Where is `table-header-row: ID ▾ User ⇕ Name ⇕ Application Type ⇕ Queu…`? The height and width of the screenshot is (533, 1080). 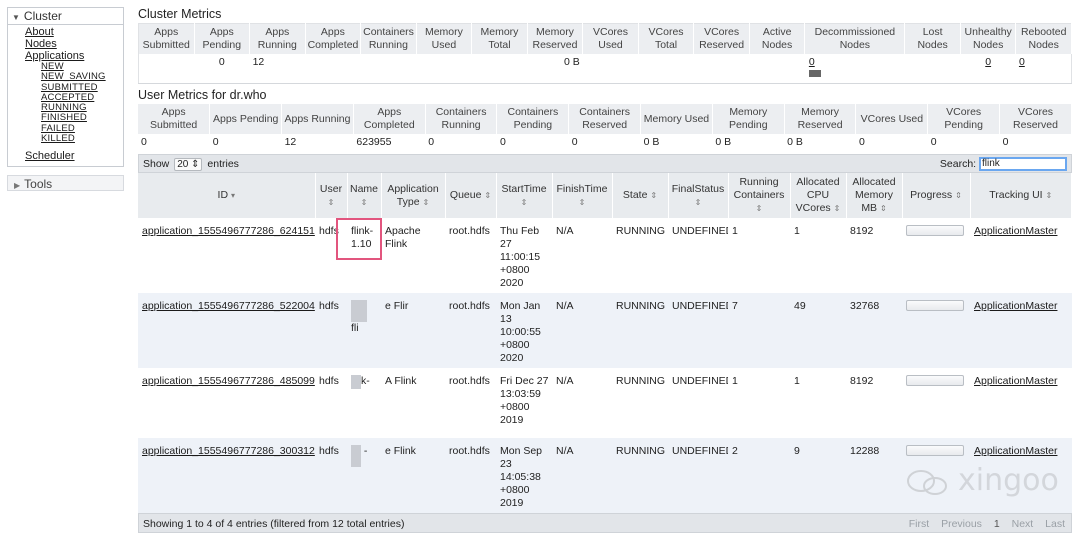 table-header-row: ID ▾ User ⇕ Name ⇕ Application Type ⇕ Queu… is located at coordinates (605, 195).